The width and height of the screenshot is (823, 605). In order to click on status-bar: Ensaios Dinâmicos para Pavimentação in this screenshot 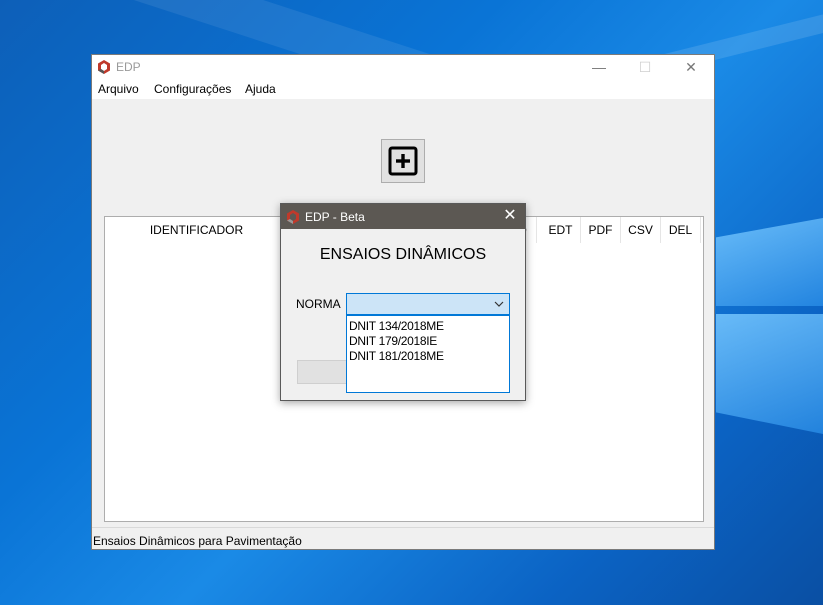, I will do `click(403, 538)`.